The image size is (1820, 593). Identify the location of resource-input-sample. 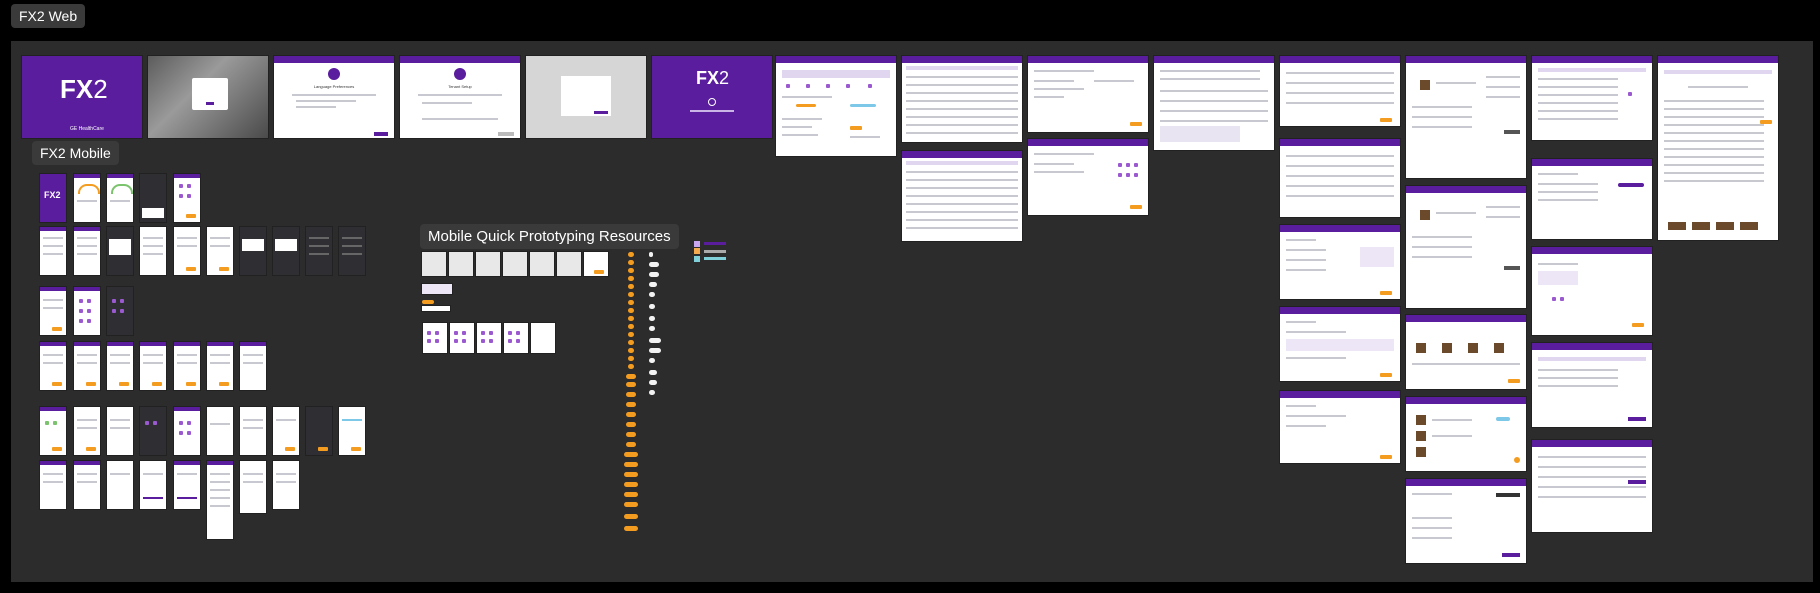
(436, 308).